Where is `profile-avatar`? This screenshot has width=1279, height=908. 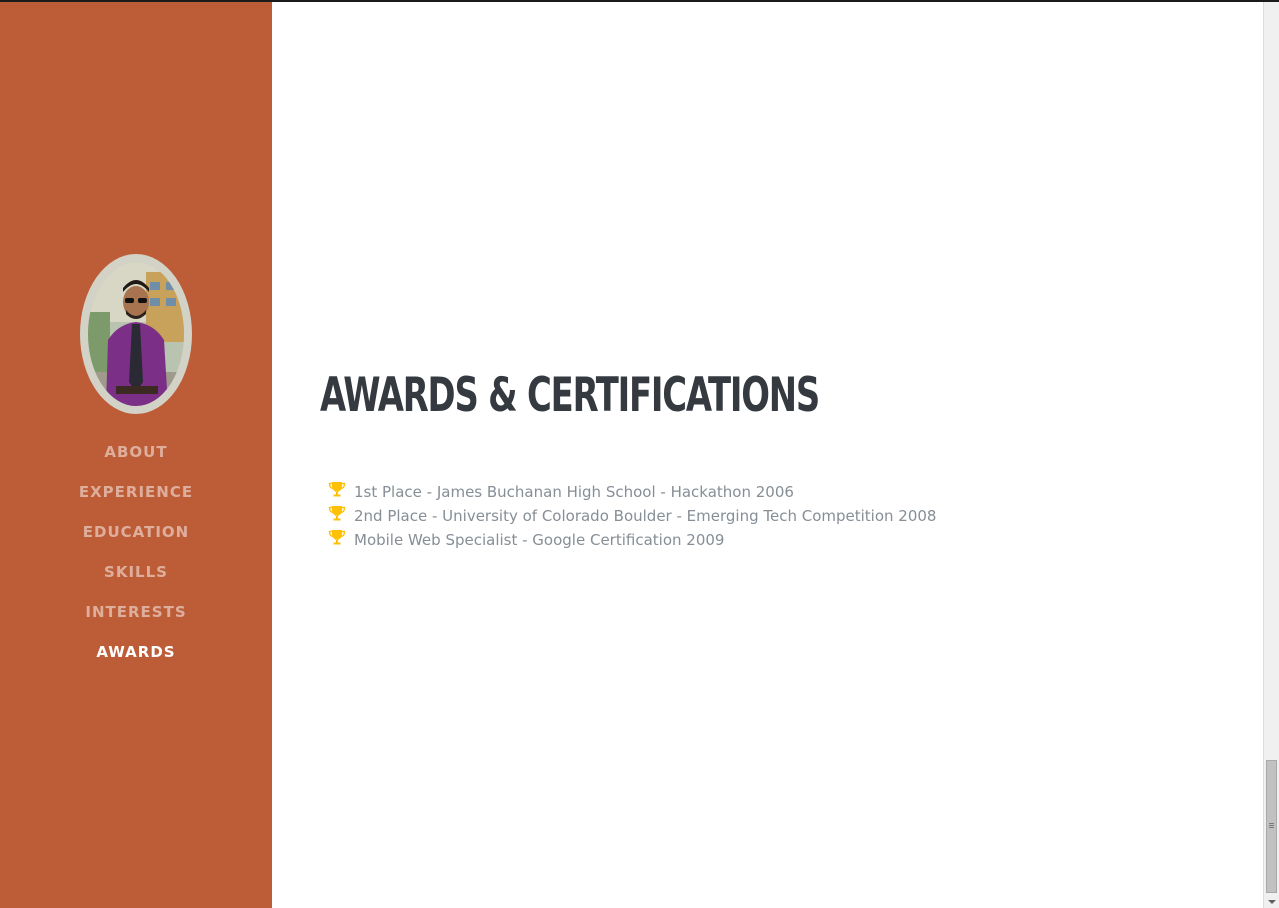
profile-avatar is located at coordinates (136, 334).